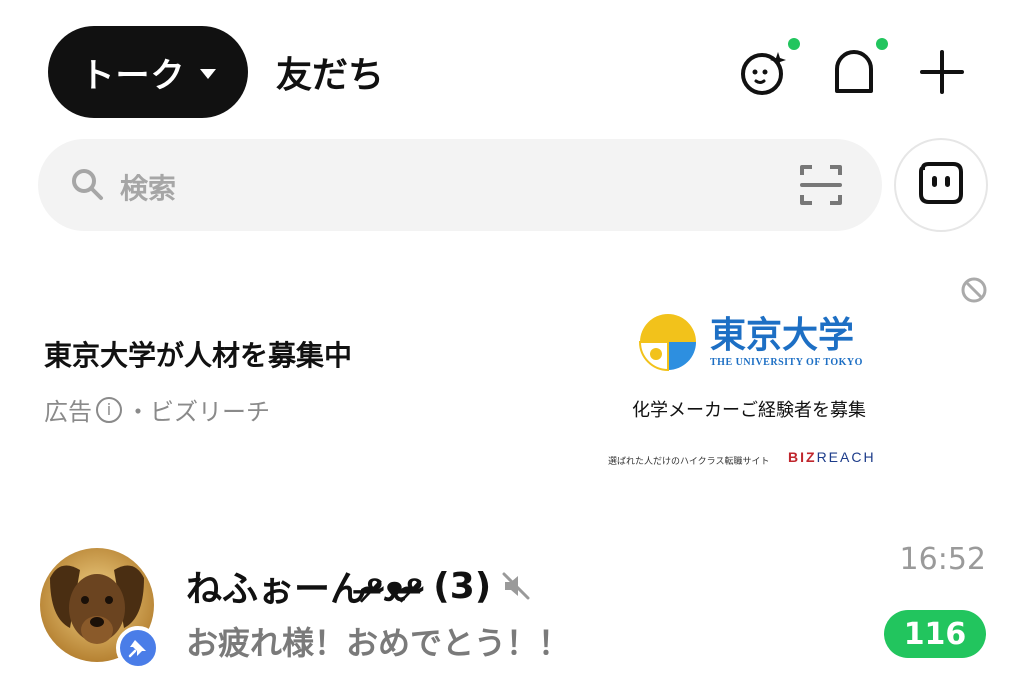 The image size is (1024, 696). Describe the element at coordinates (68, 412) in the screenshot. I see `ad-label: 広告` at that location.